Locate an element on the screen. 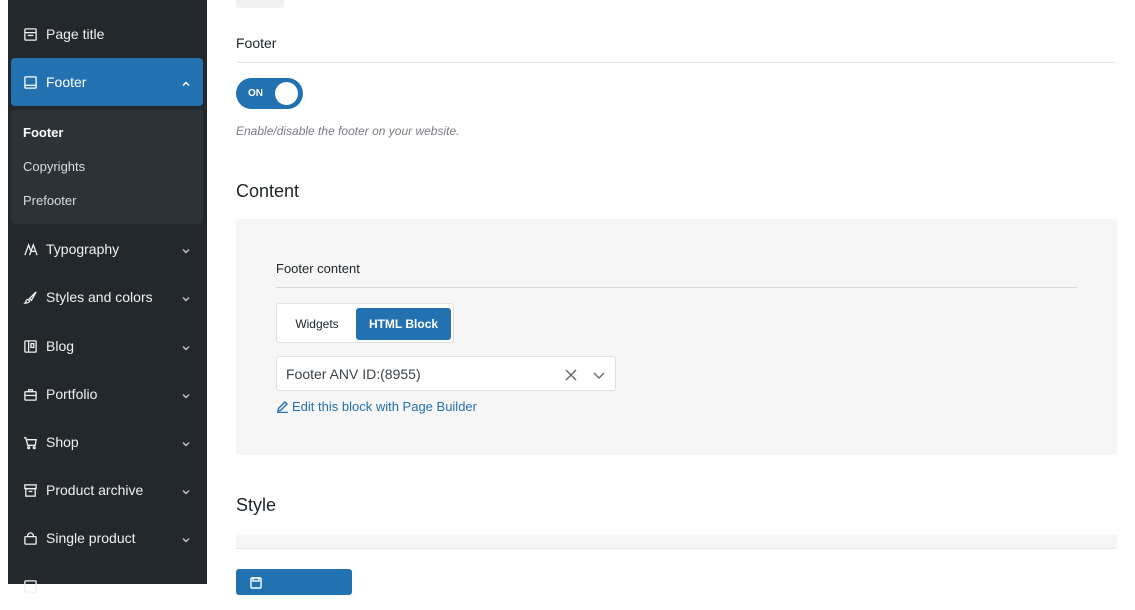  sidebar-item-portfolio: Portfolio is located at coordinates (107, 394).